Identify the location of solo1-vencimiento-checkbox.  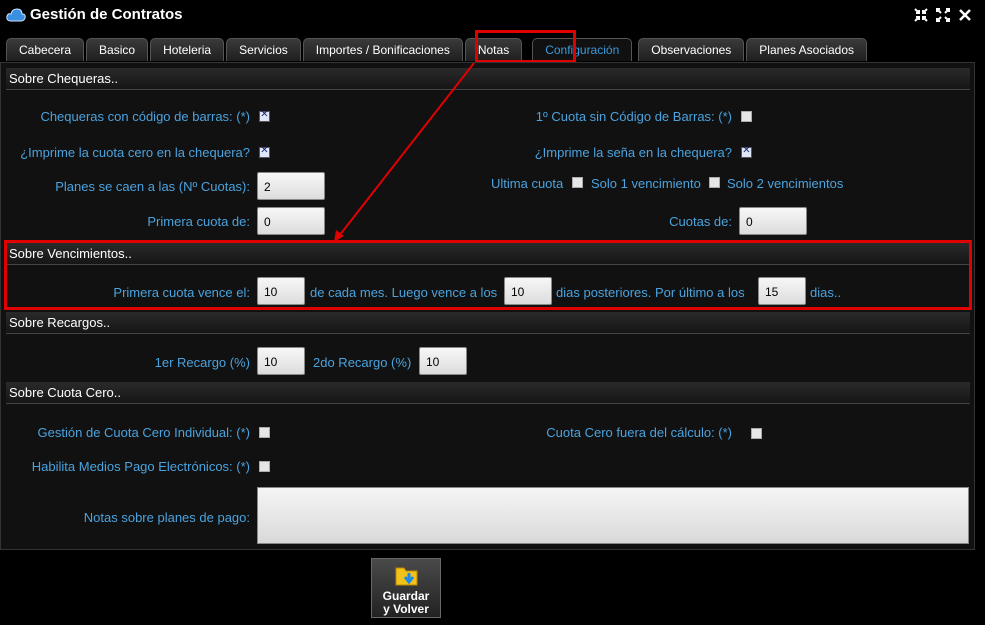
(714, 182).